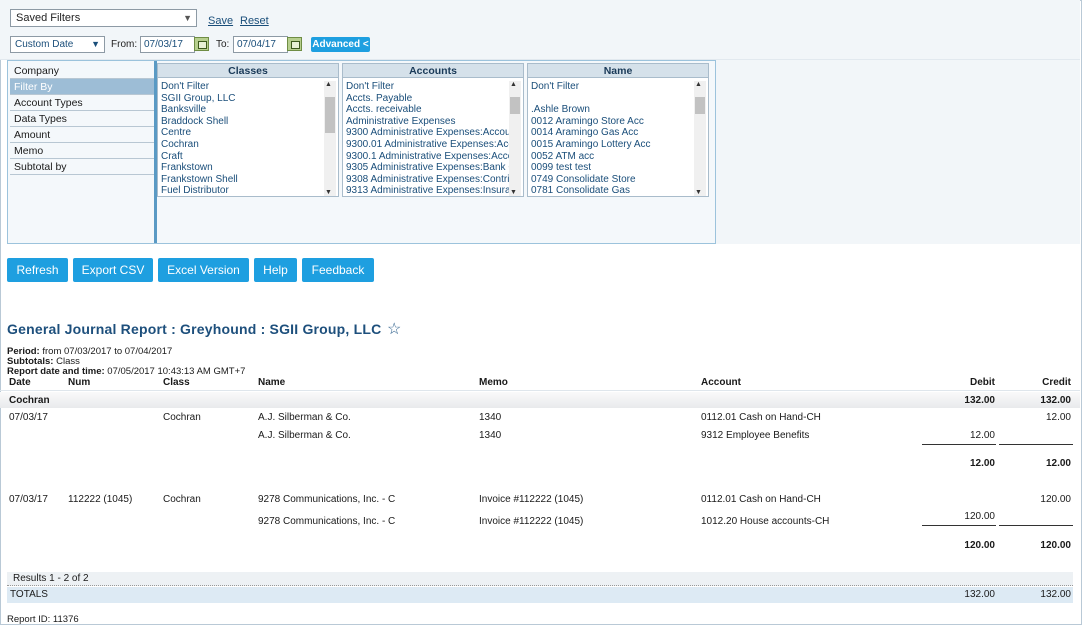 Image resolution: width=1082 pixels, height=625 pixels. I want to click on filter-category-filter-by: Filter By, so click(82, 87).